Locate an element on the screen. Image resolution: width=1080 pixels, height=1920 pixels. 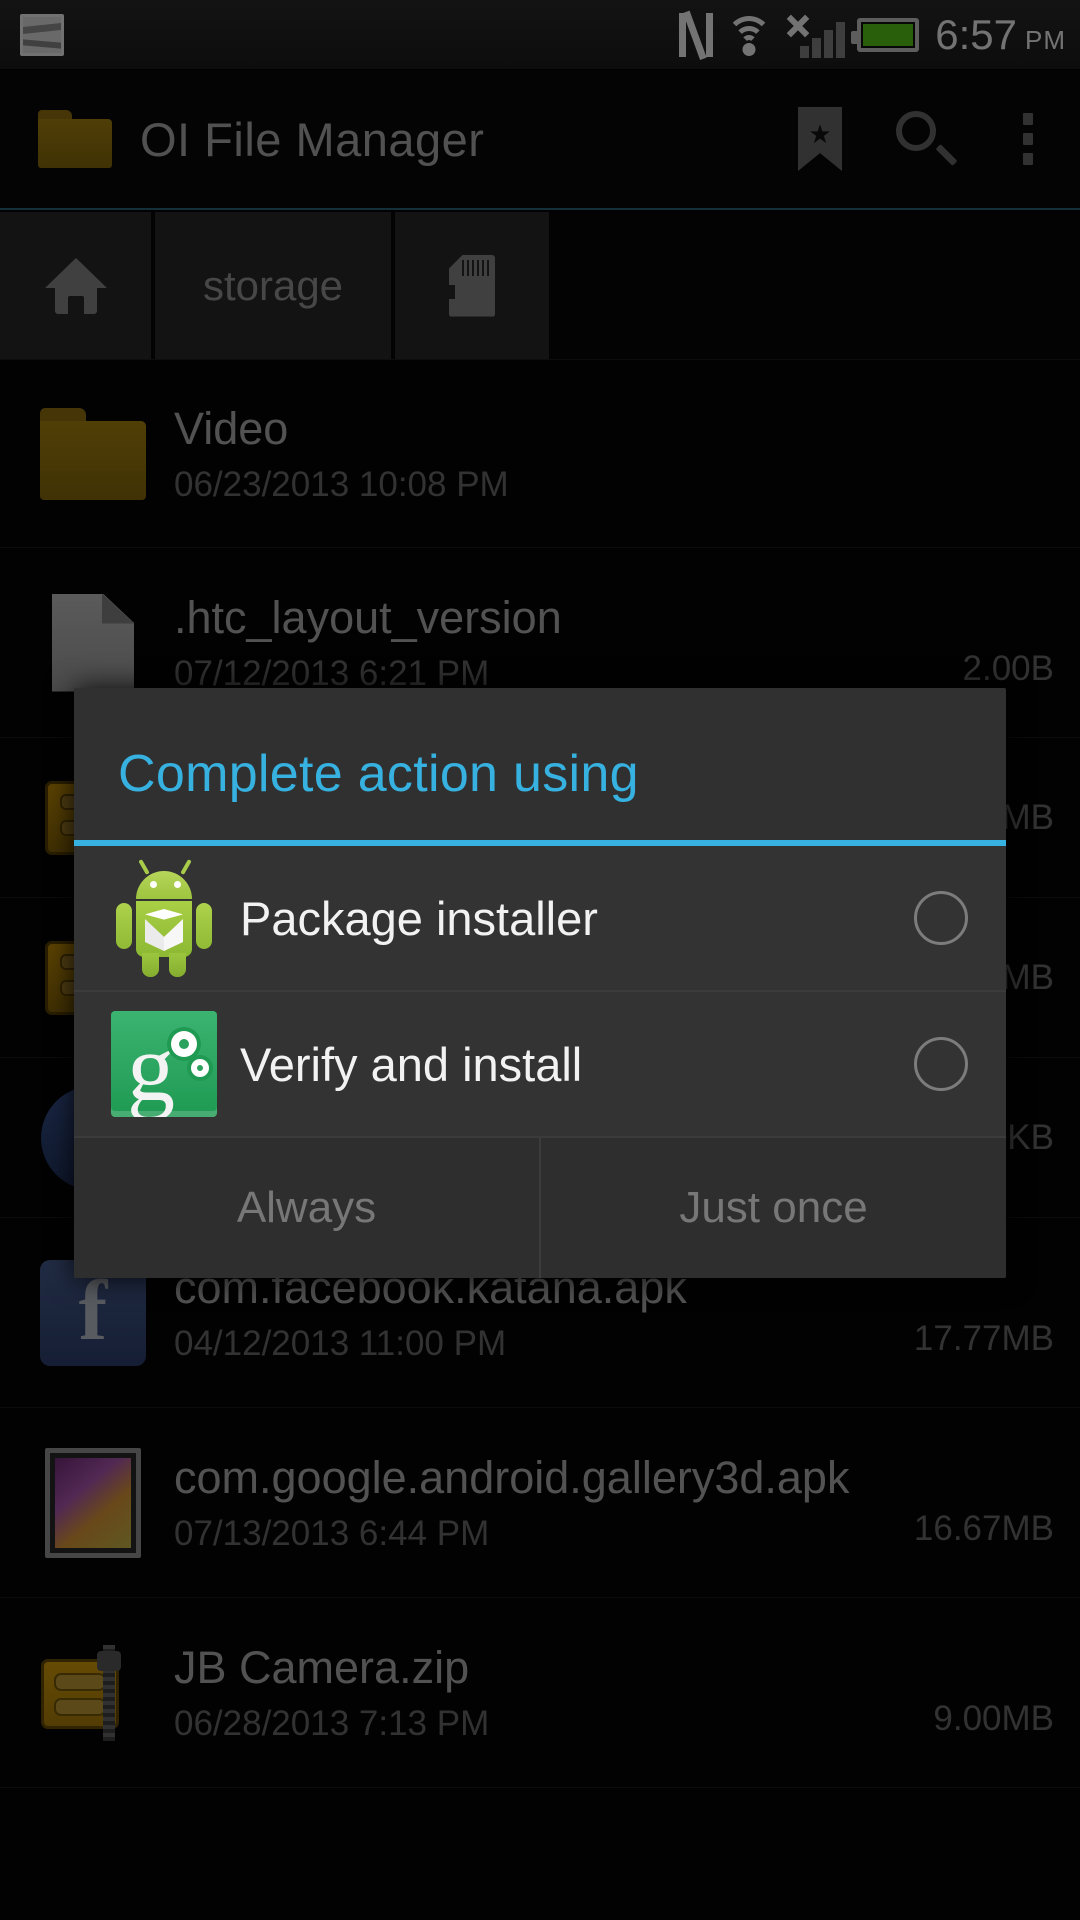
file-size: 2.00B is located at coordinates (1008, 668).